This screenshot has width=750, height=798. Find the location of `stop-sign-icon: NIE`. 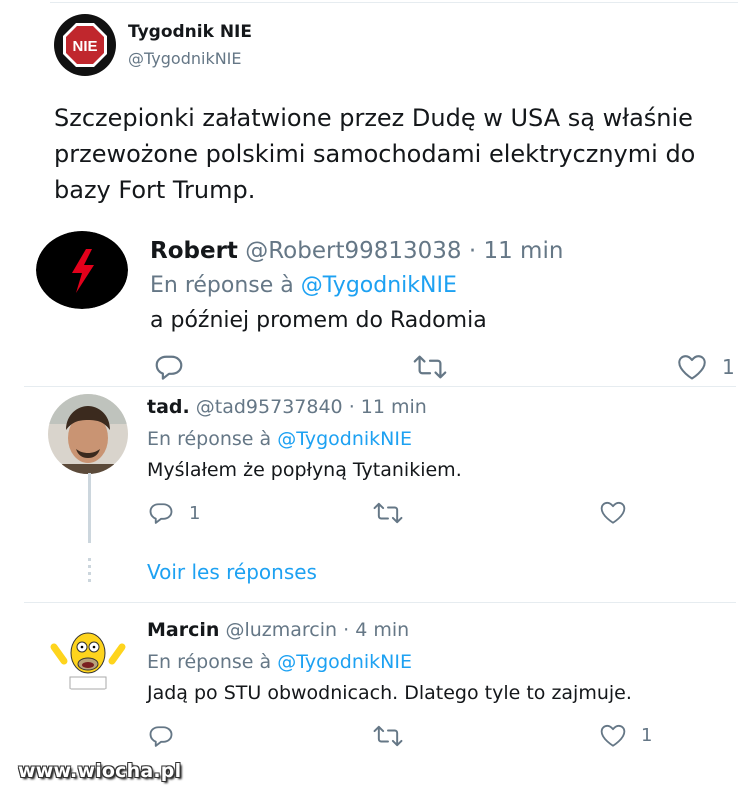

stop-sign-icon: NIE is located at coordinates (85, 45).